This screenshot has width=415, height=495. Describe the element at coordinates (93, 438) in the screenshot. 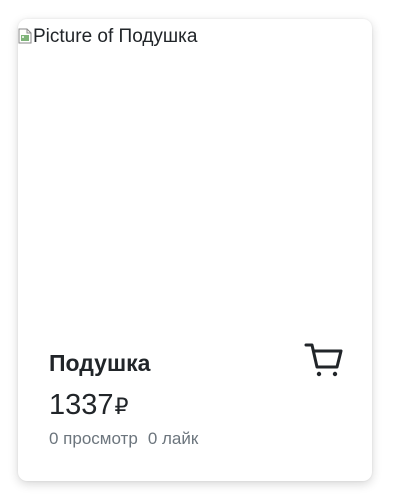

I see `views-count: 0 просмотр` at that location.